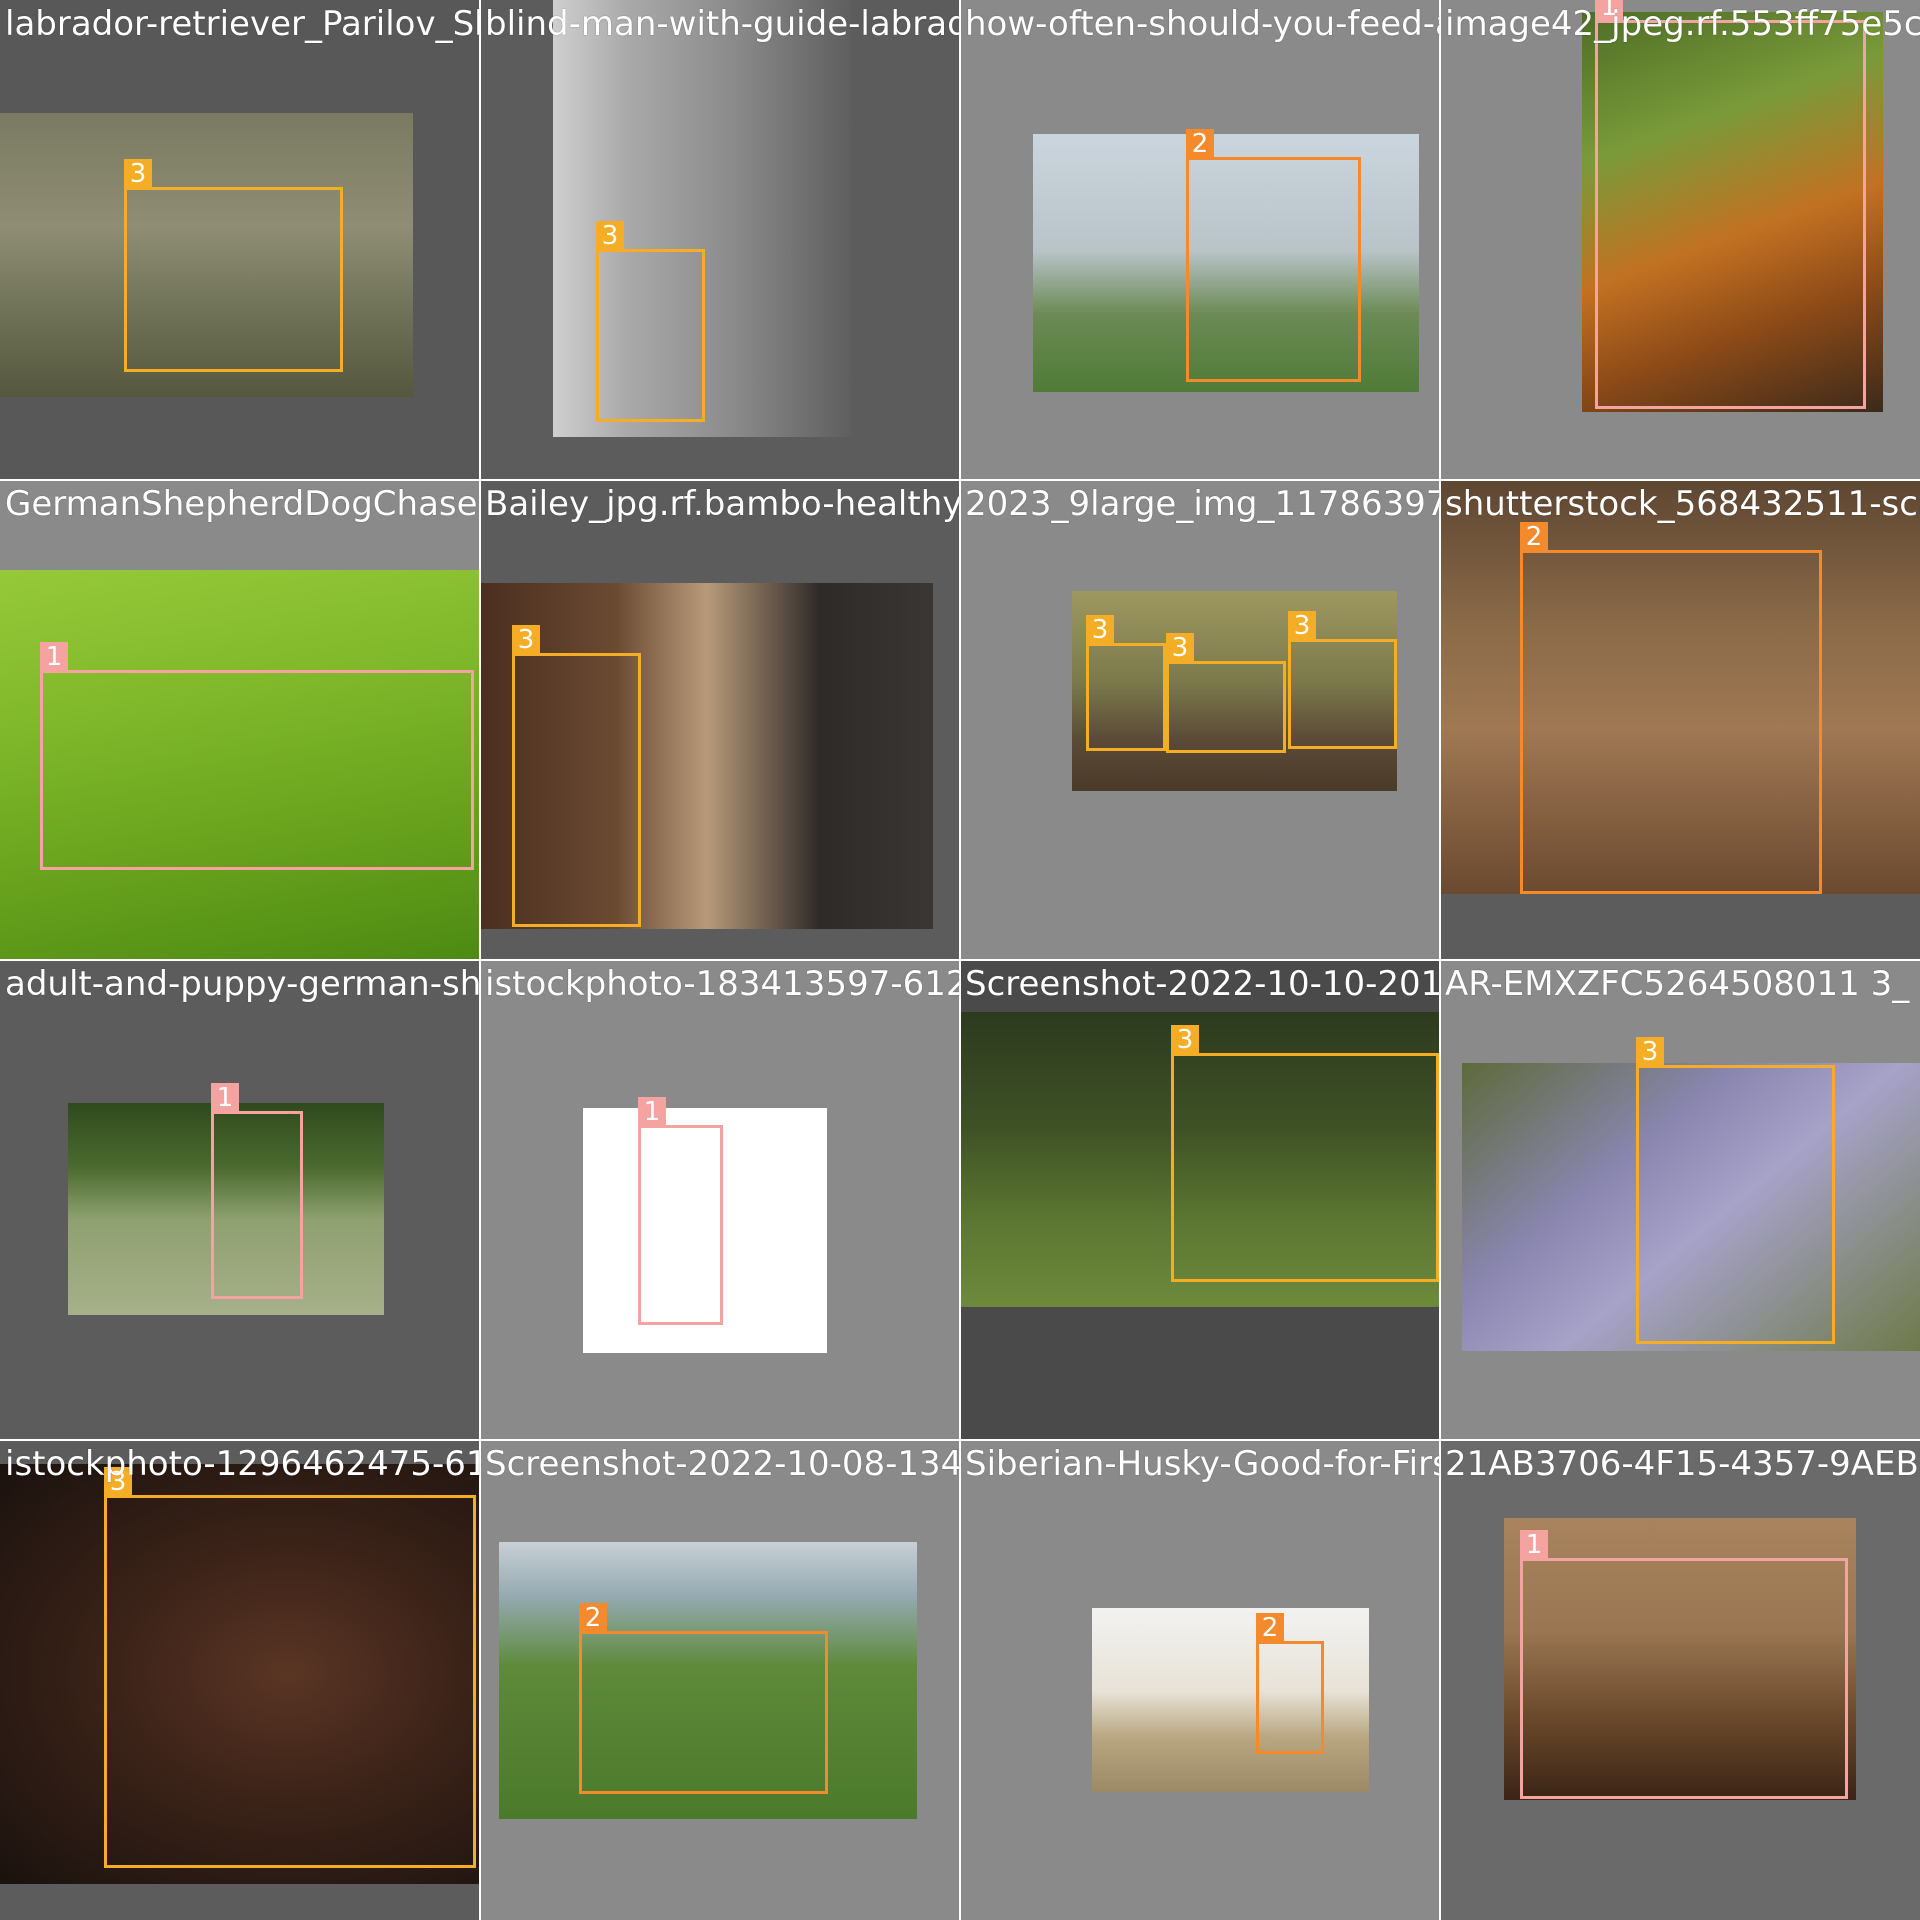  I want to click on image-tile: 3 AR-EMXZFC5264508011 3_, so click(1680, 1200).